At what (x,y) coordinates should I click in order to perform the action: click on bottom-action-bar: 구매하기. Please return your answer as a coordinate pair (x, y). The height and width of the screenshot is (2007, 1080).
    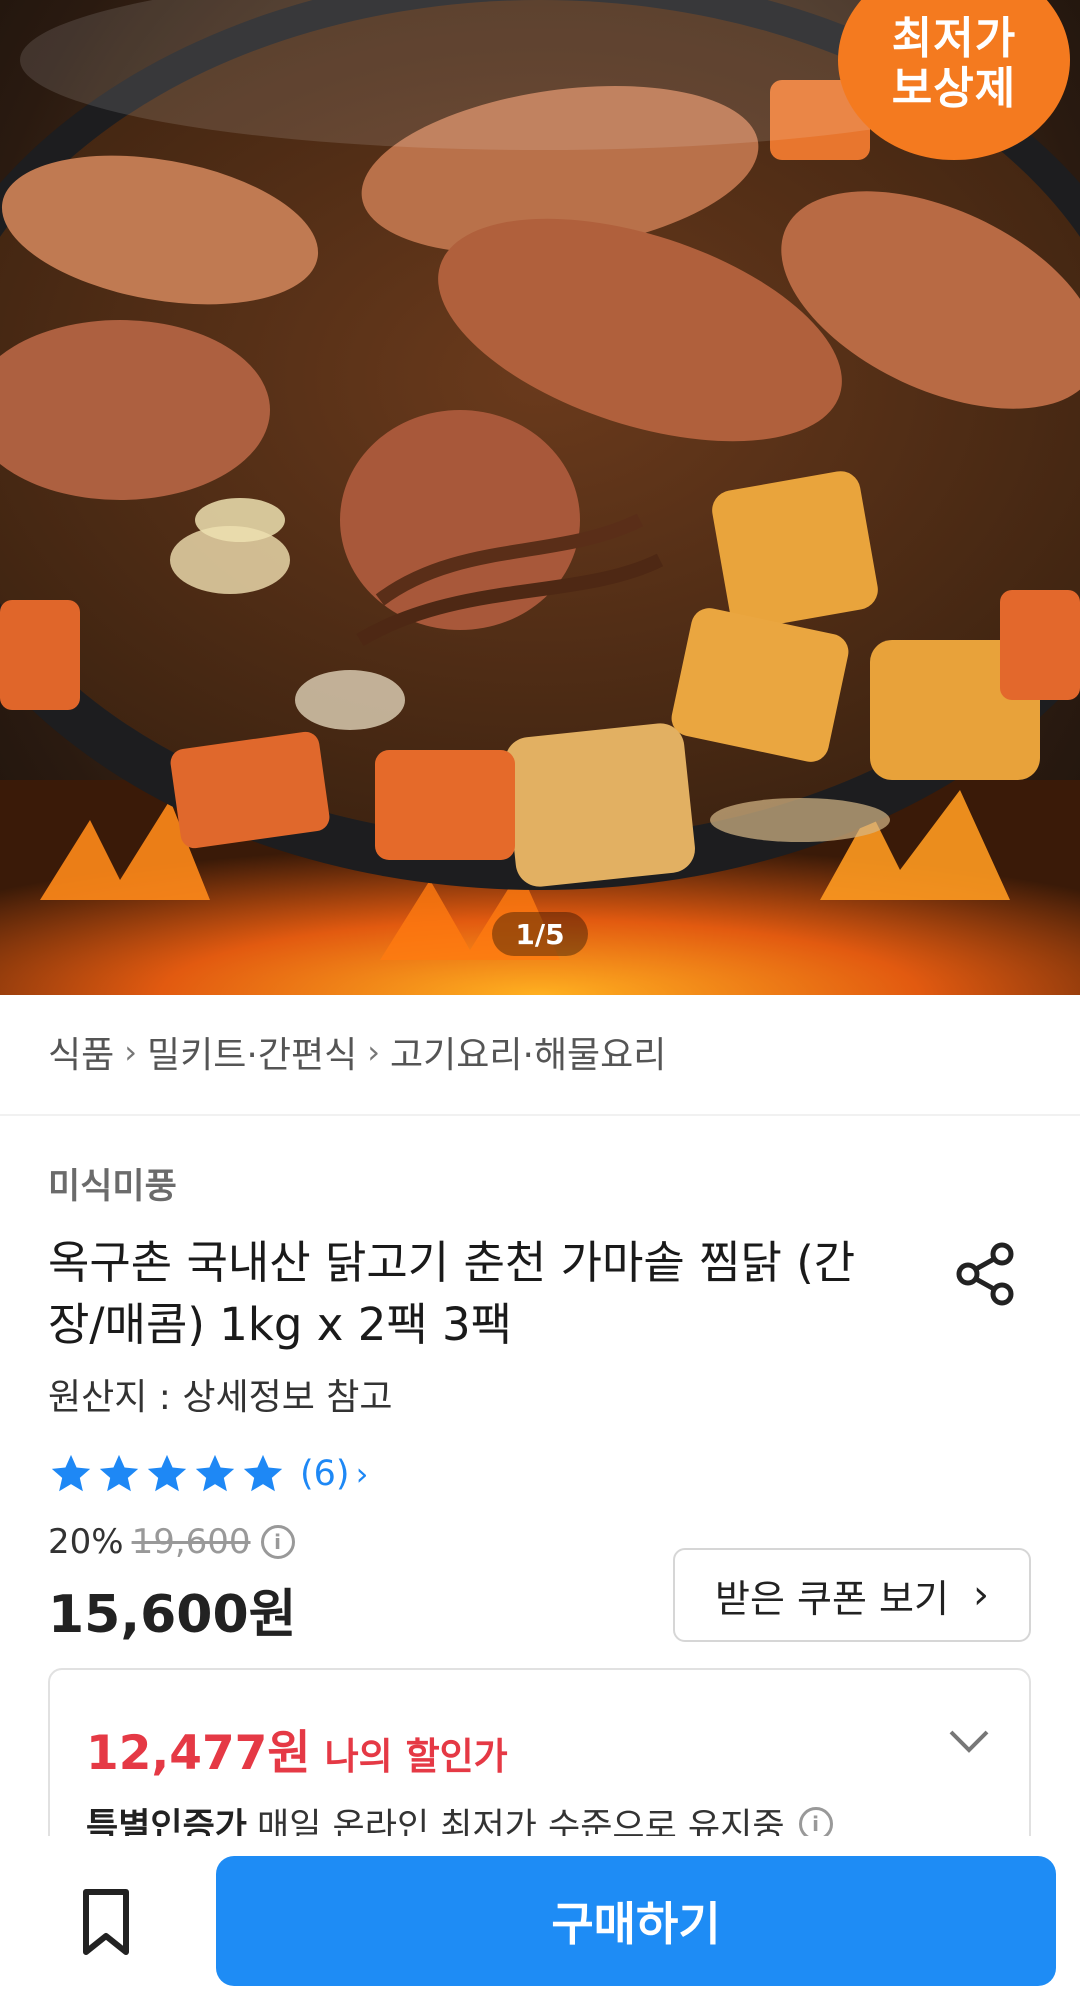
    Looking at the image, I should click on (540, 1921).